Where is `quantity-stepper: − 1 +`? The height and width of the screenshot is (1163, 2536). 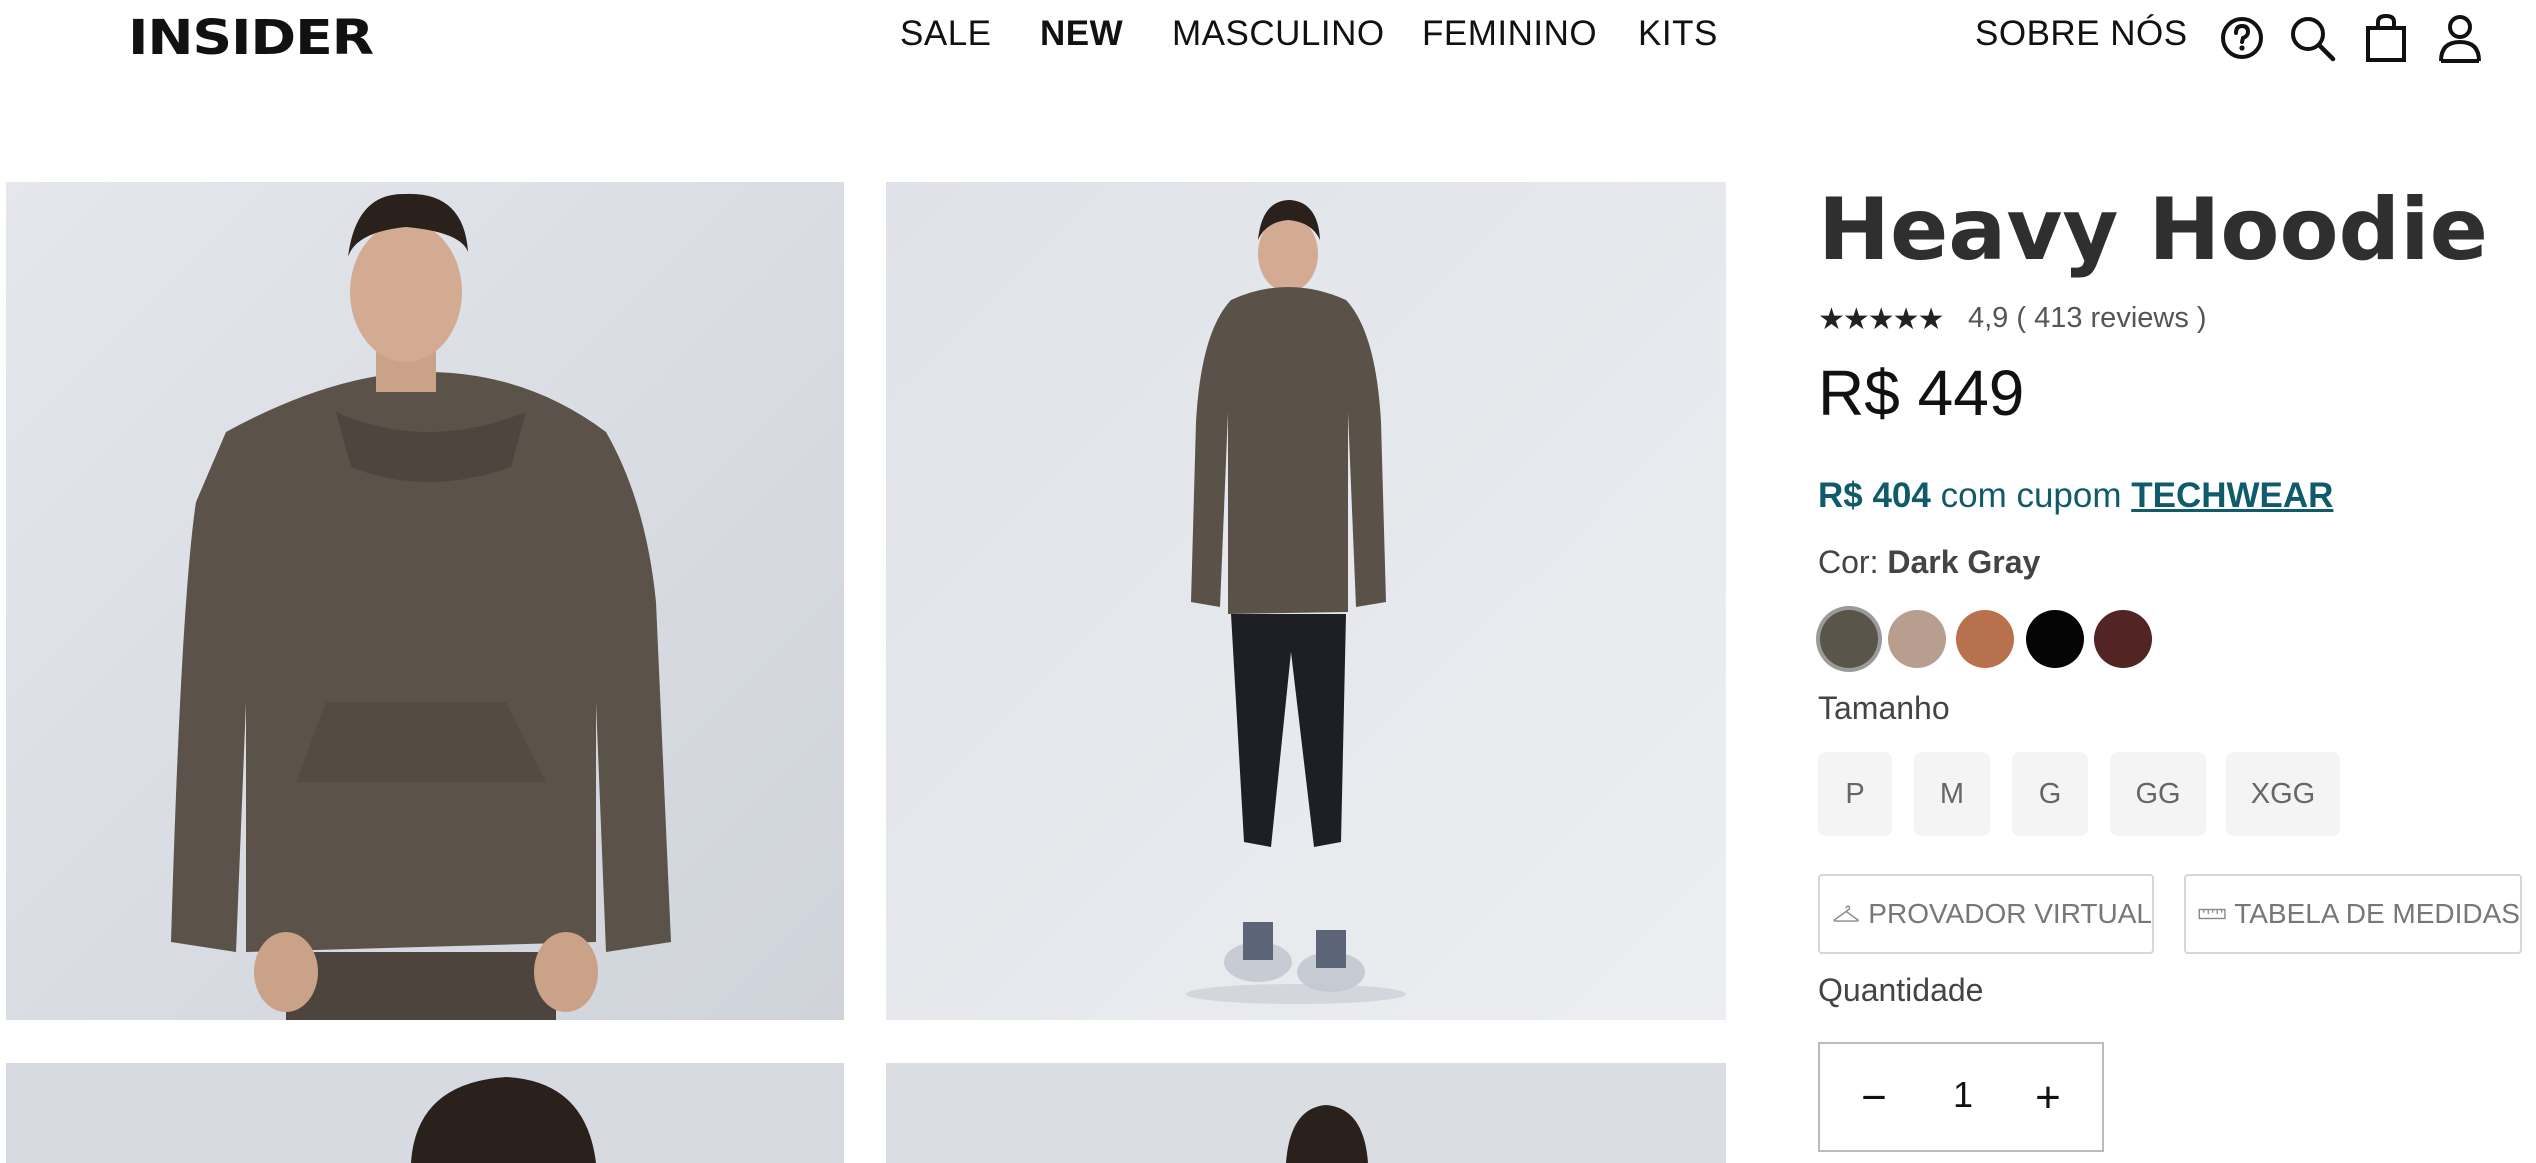
quantity-stepper: − 1 + is located at coordinates (1961, 1097).